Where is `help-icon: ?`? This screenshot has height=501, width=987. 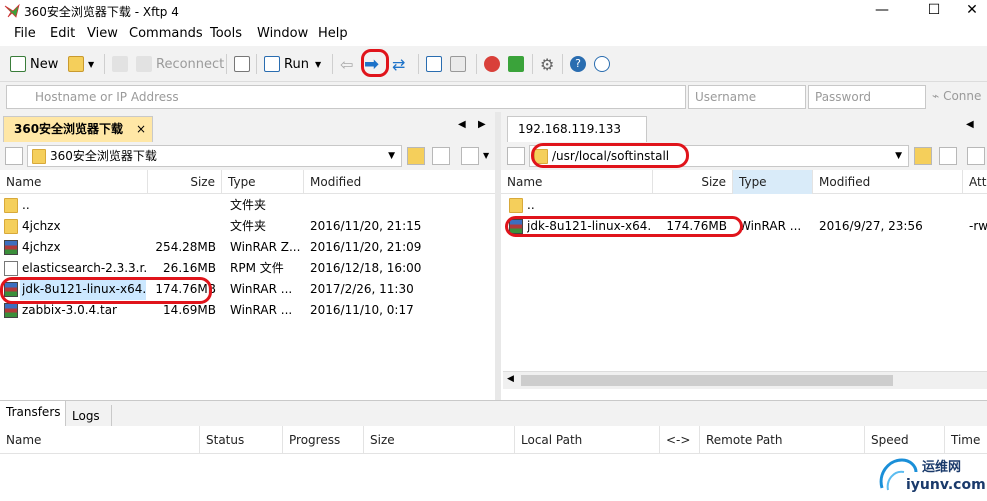 help-icon: ? is located at coordinates (578, 64).